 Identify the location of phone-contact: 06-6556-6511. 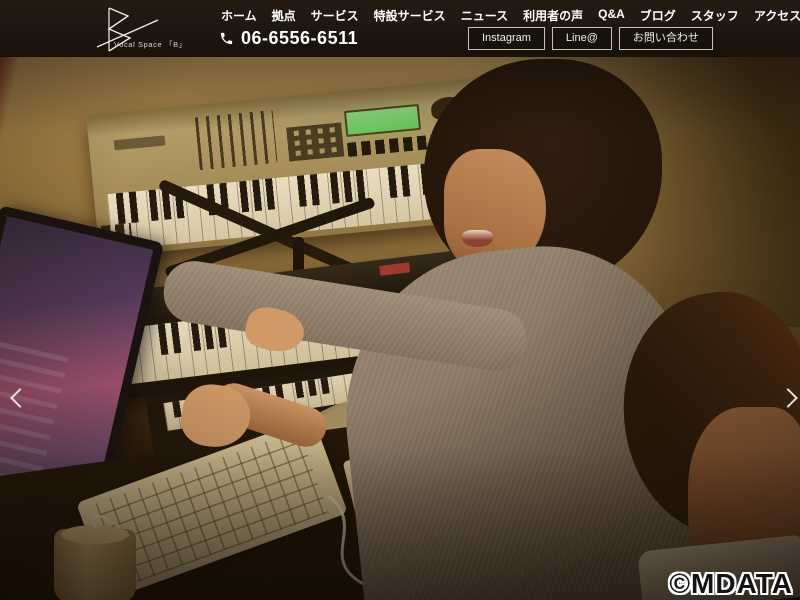
(288, 38).